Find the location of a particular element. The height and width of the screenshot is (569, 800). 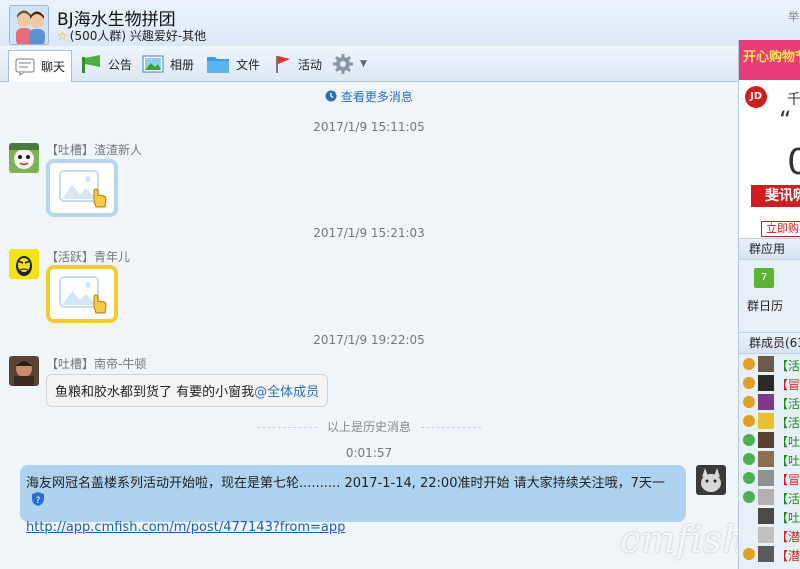

my-avatar is located at coordinates (711, 480).